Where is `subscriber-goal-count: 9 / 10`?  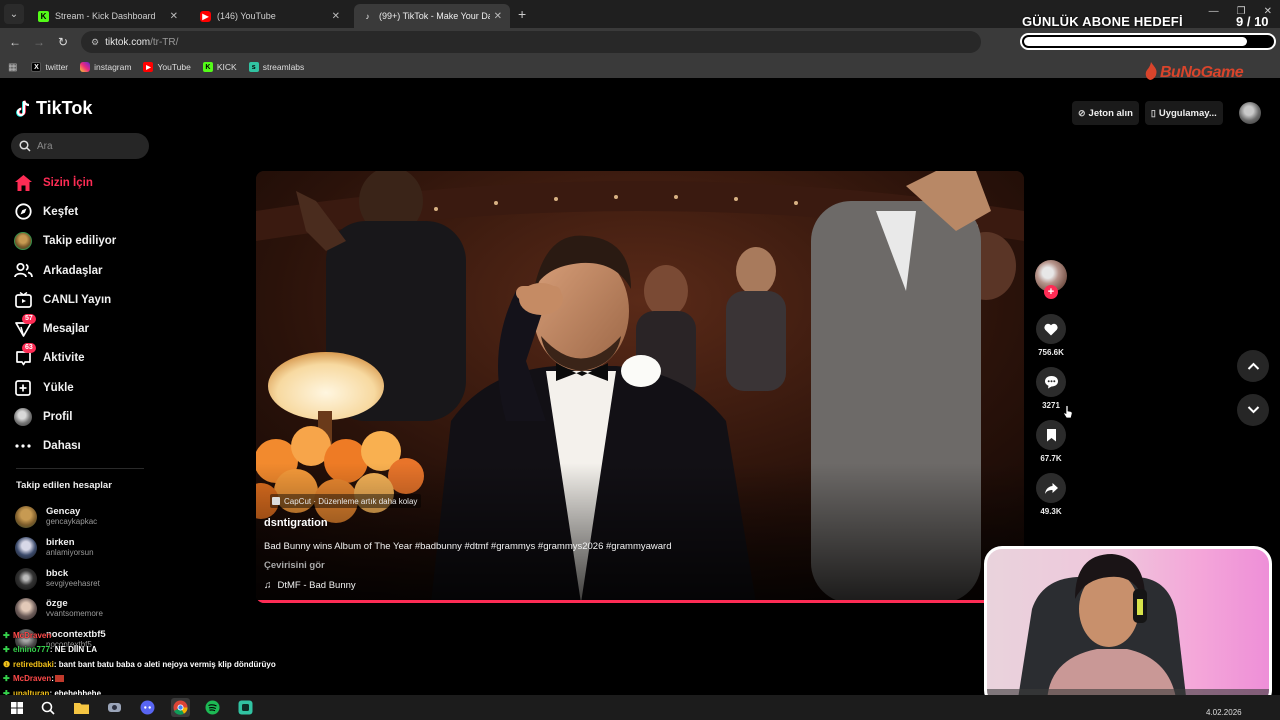
subscriber-goal-count: 9 / 10 is located at coordinates (1252, 21).